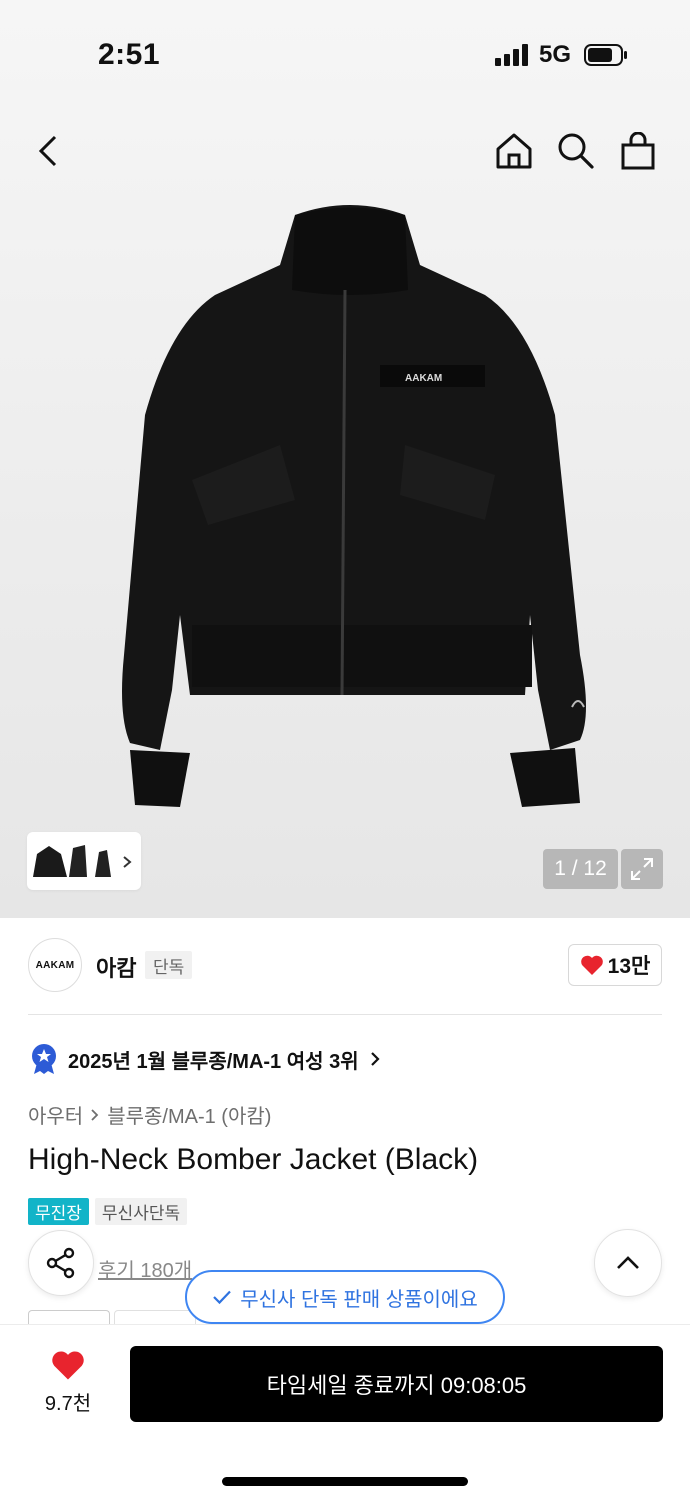 The height and width of the screenshot is (1500, 690). I want to click on thumbnail-strip, so click(84, 861).